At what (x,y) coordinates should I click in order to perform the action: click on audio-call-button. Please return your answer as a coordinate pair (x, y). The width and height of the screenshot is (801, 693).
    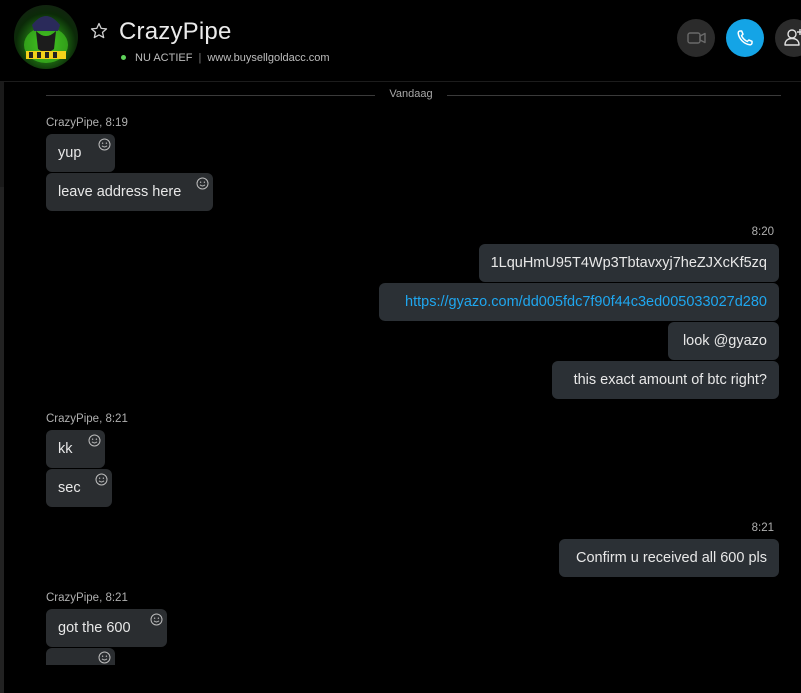
    Looking at the image, I should click on (745, 38).